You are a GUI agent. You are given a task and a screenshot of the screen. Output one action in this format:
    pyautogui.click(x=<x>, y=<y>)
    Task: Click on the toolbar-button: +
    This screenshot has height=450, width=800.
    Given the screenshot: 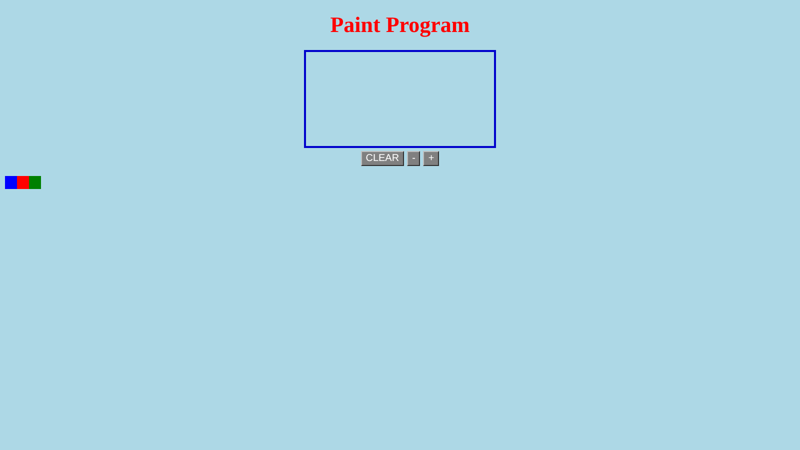 What is the action you would take?
    pyautogui.click(x=431, y=158)
    